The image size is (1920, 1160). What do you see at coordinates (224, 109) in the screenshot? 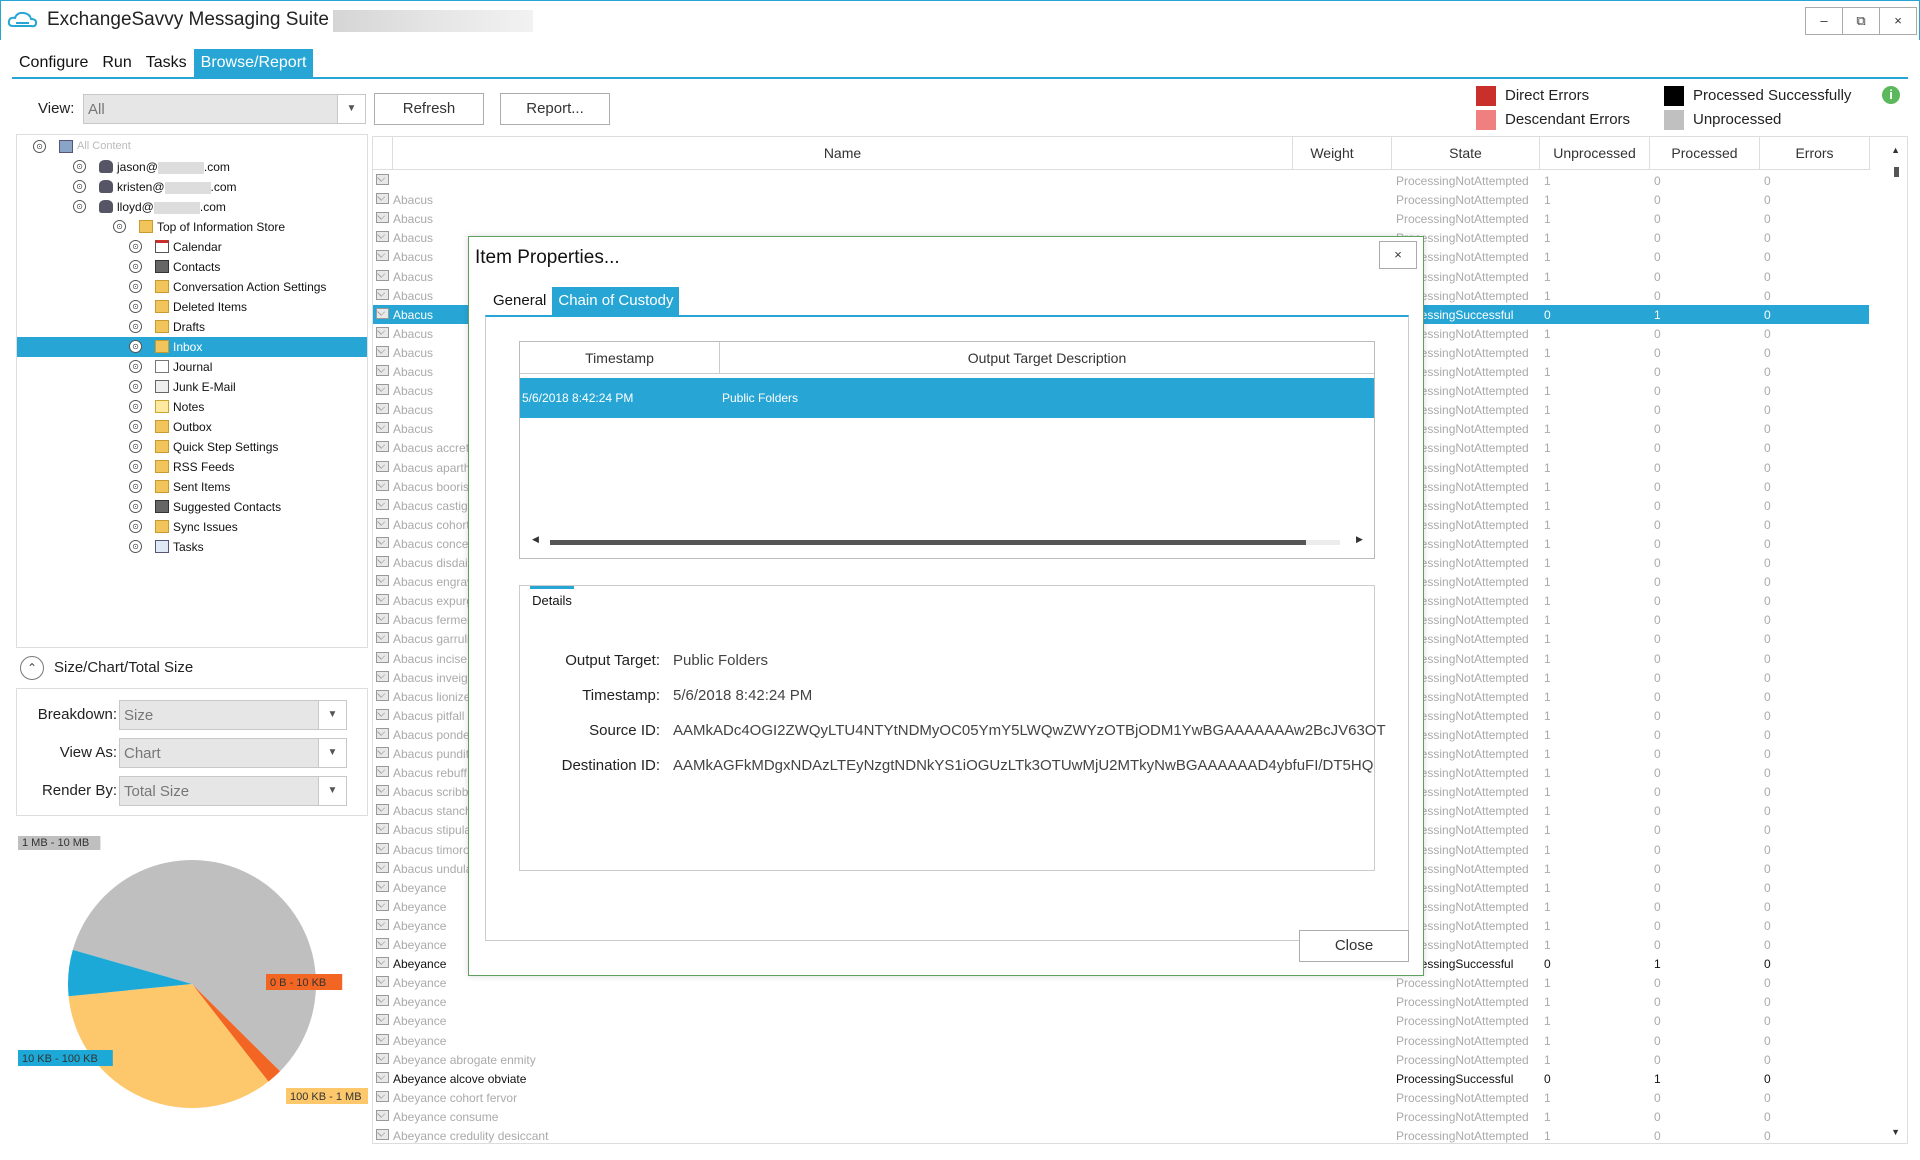
I see `view-select: All ▼` at bounding box center [224, 109].